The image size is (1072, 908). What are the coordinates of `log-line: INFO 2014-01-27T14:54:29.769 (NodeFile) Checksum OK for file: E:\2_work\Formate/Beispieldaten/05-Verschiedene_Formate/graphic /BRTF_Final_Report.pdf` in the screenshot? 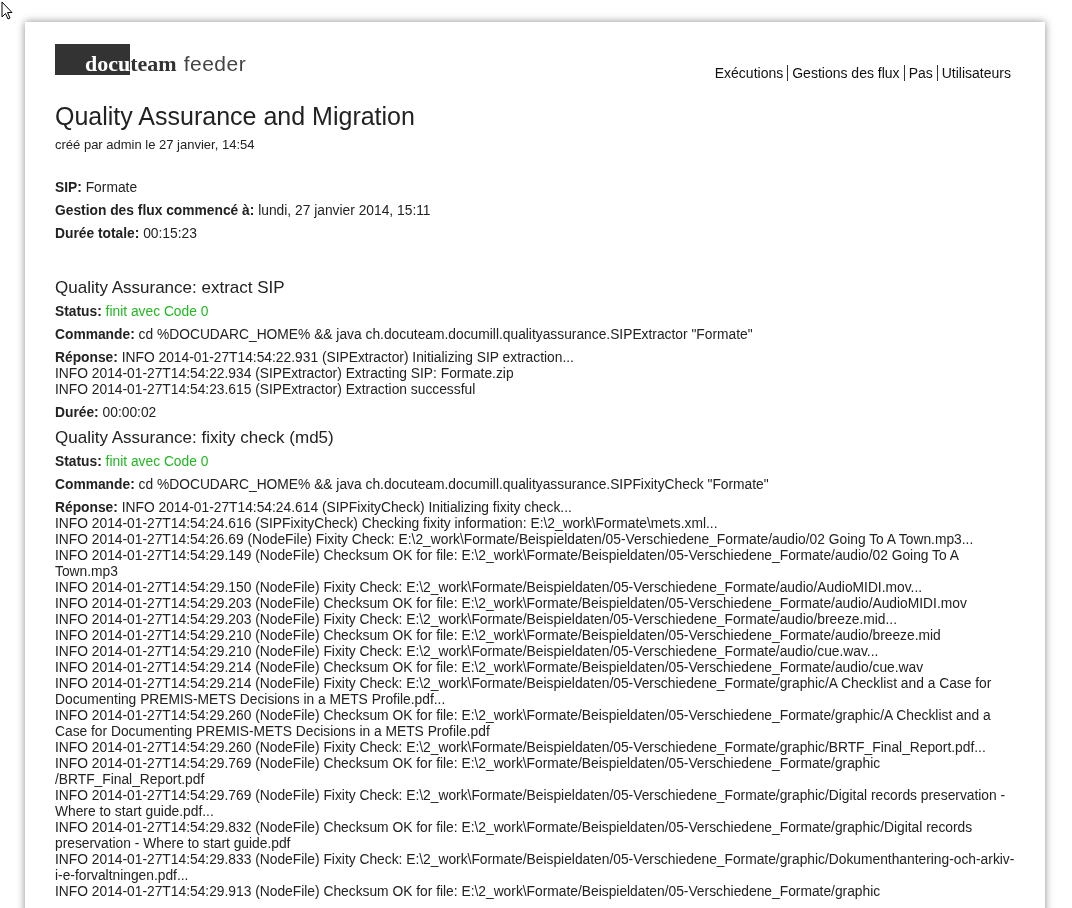 It's located at (468, 771).